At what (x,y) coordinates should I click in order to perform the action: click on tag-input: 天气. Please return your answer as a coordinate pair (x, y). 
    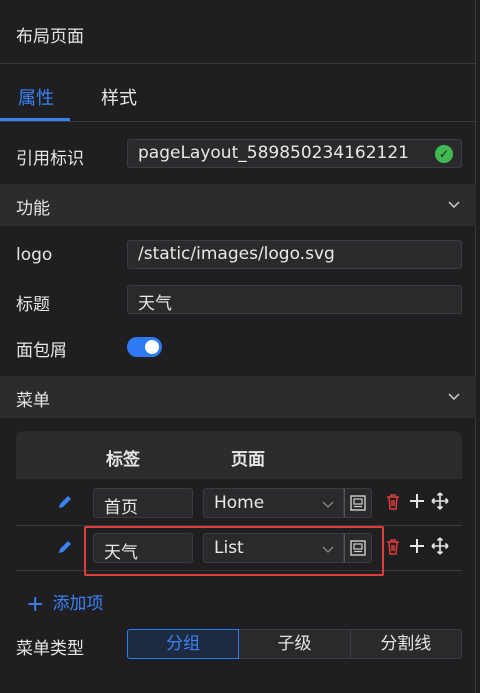
    Looking at the image, I should click on (143, 548).